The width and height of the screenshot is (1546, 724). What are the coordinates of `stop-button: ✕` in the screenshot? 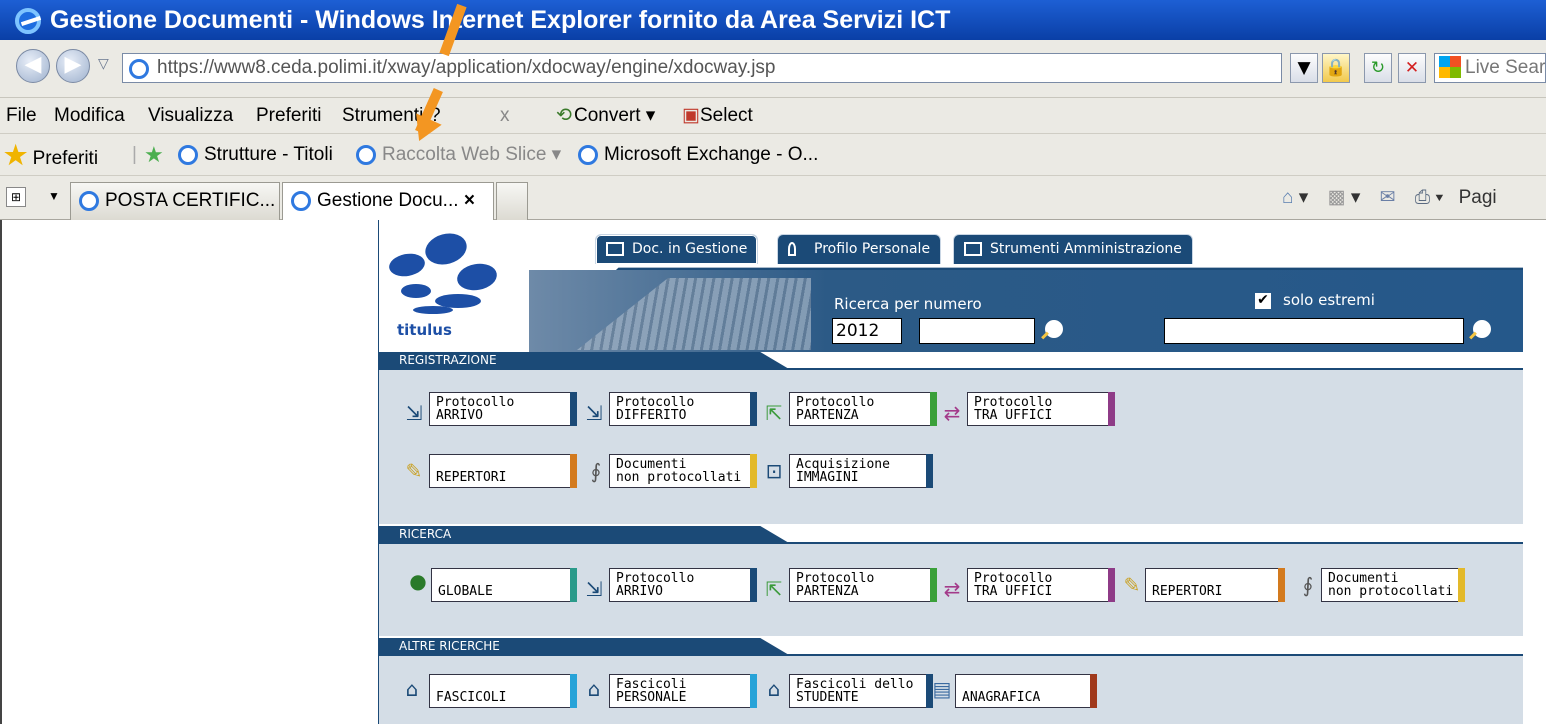 It's located at (1412, 68).